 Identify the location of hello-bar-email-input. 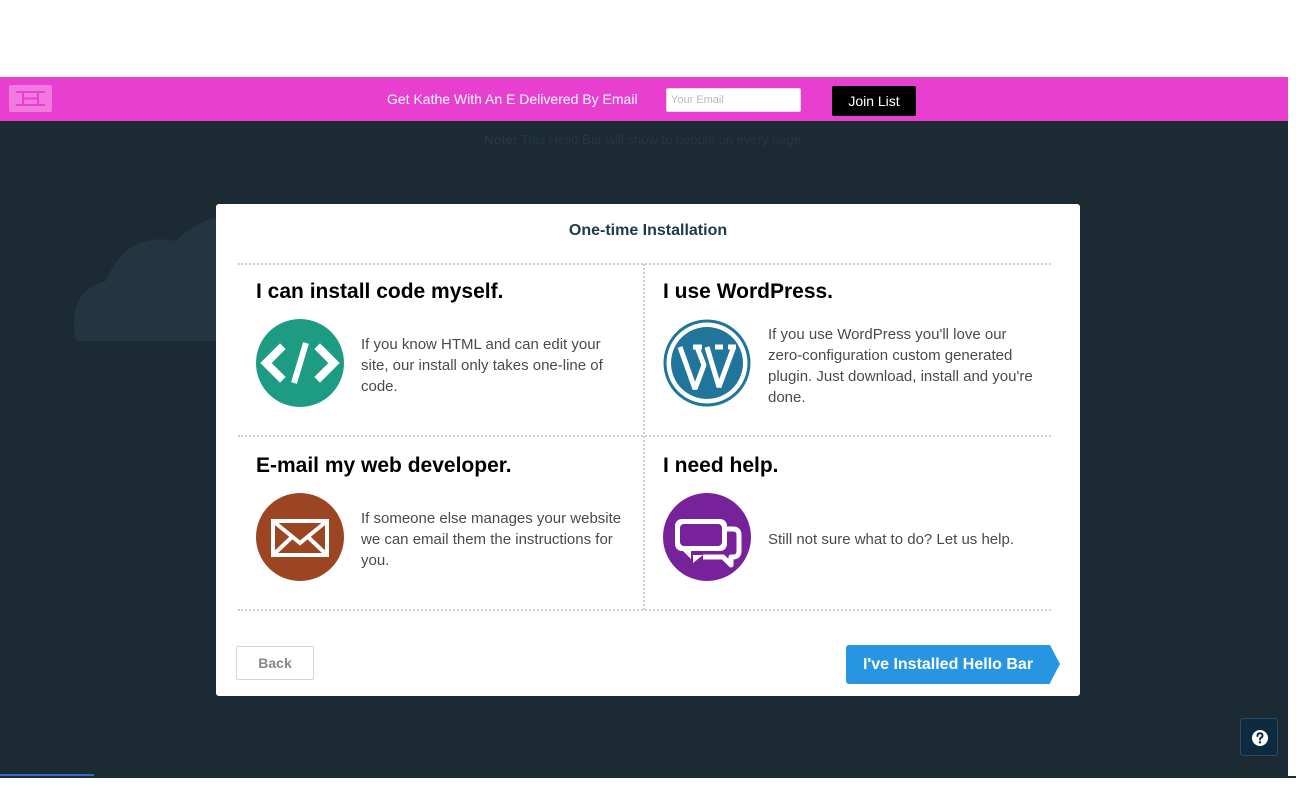
(733, 100).